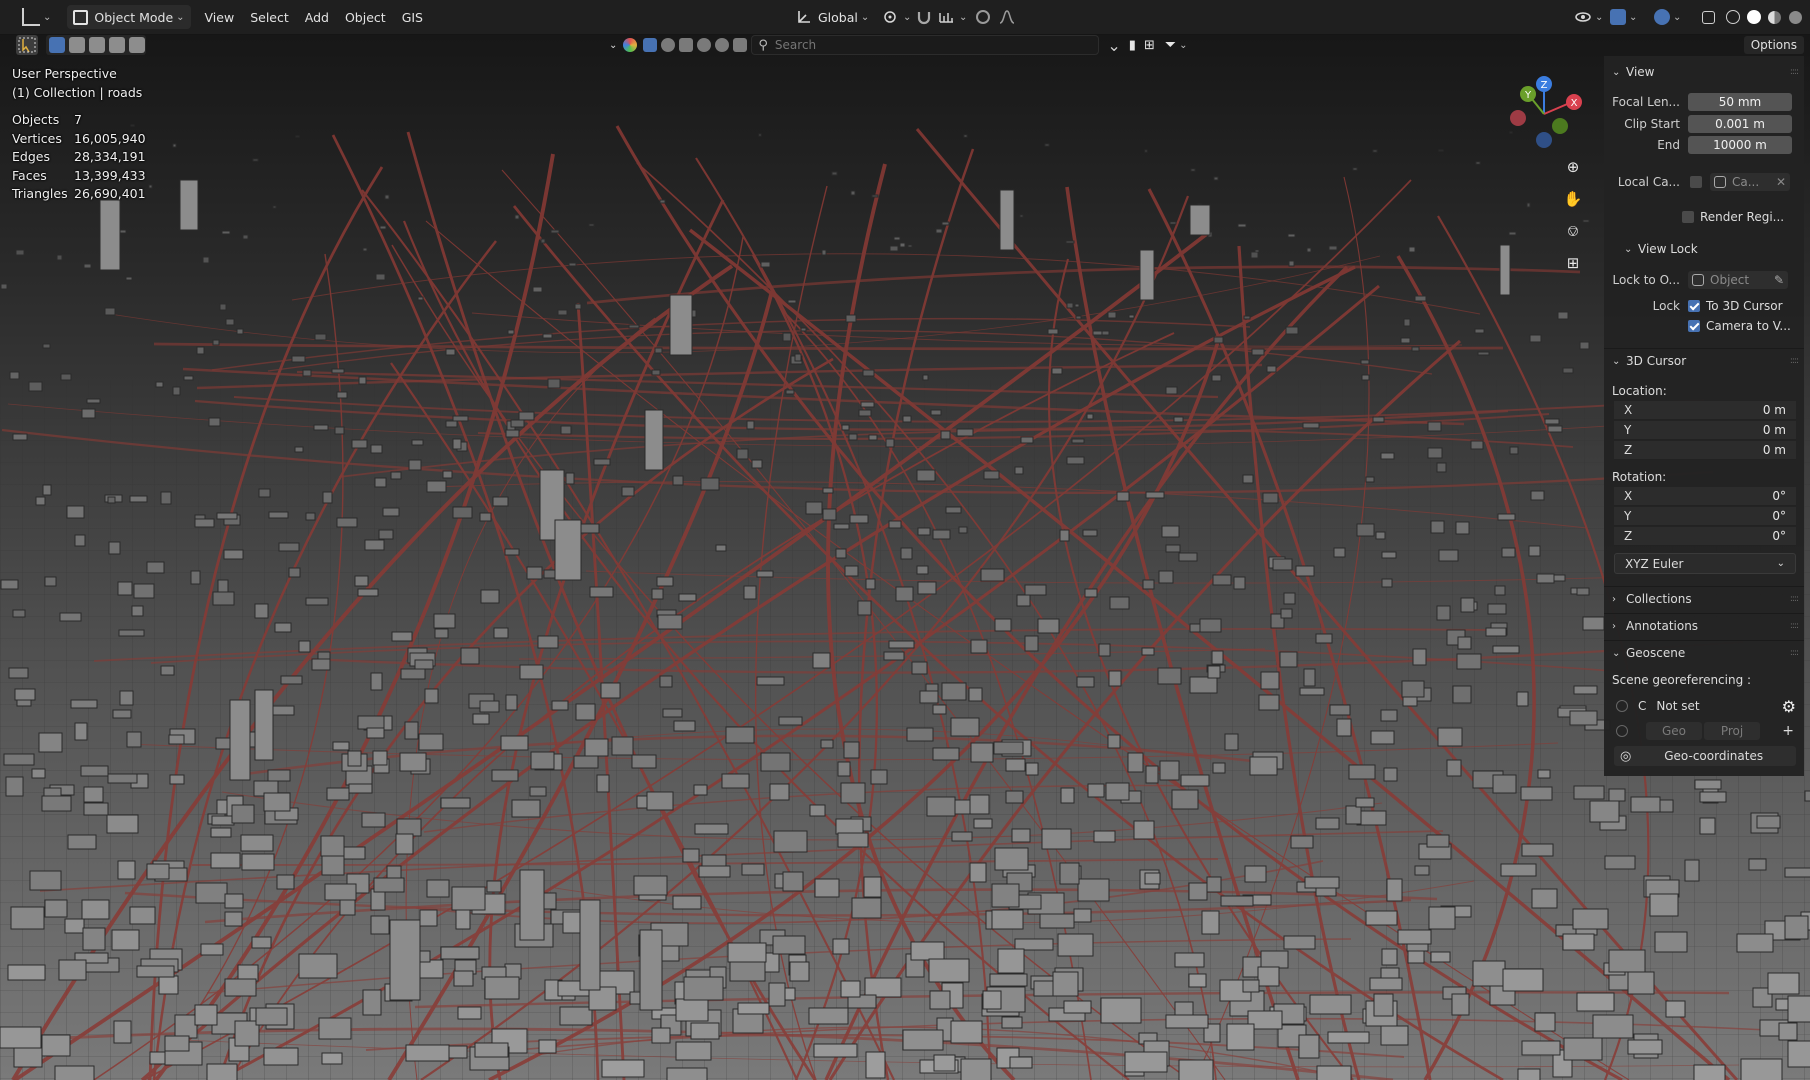  What do you see at coordinates (1113, 45) in the screenshot?
I see `sync-selection-icon: ⌄` at bounding box center [1113, 45].